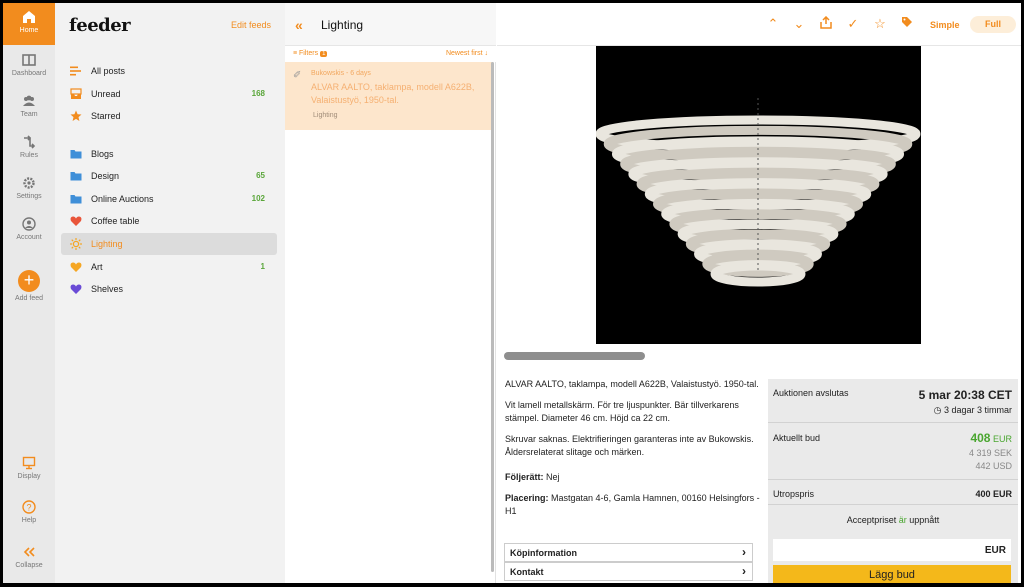  What do you see at coordinates (628, 571) in the screenshot?
I see `accordion-contact: Kontakt ›` at bounding box center [628, 571].